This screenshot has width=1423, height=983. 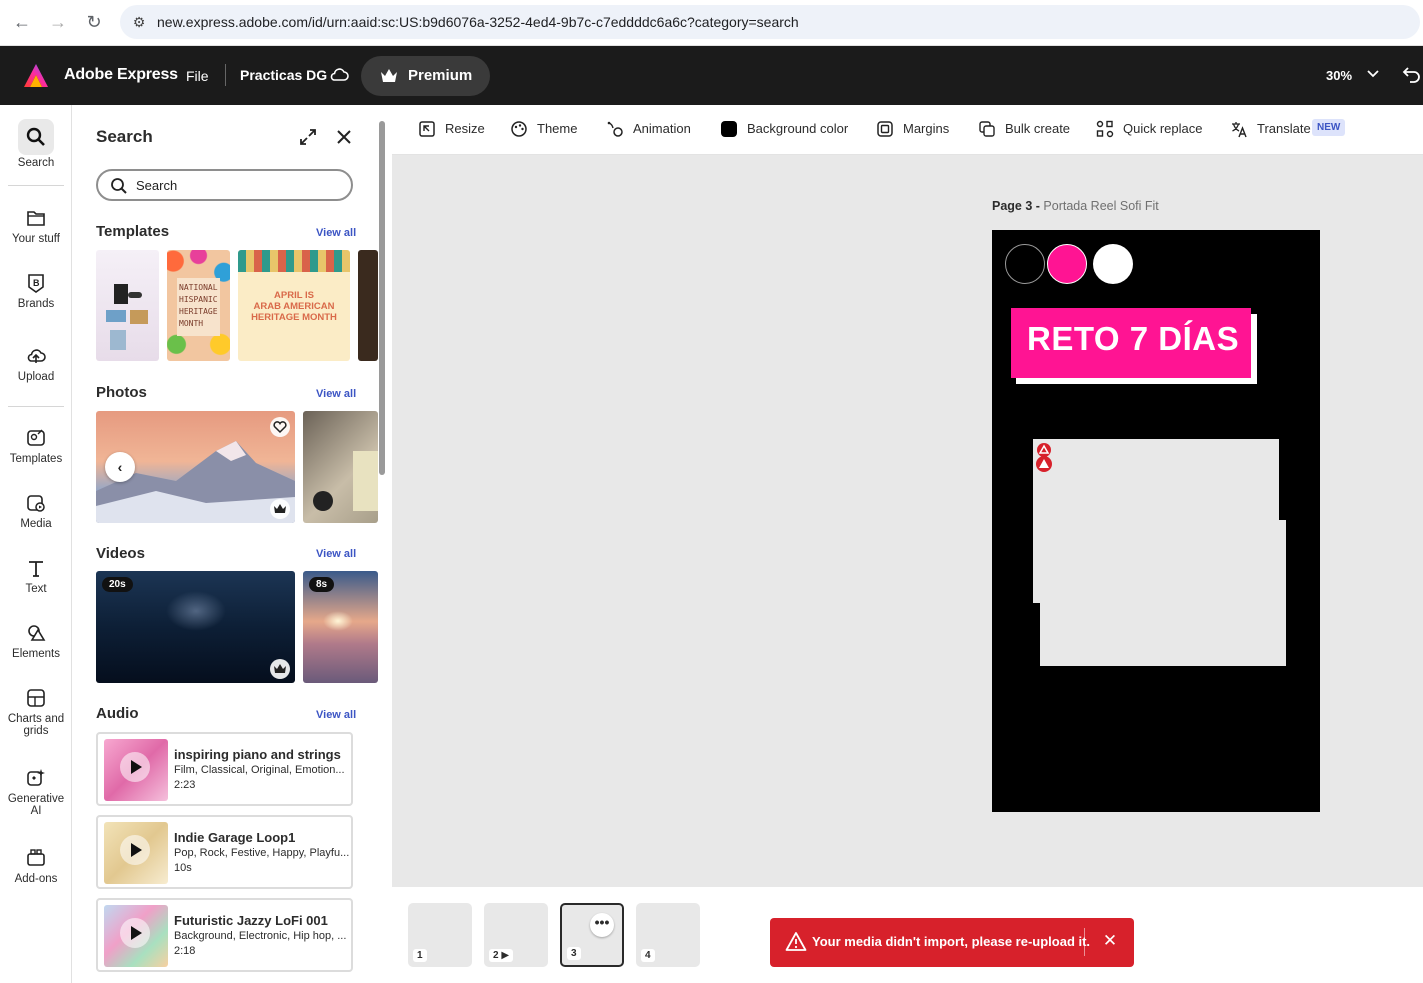 What do you see at coordinates (926, 128) in the screenshot?
I see `toolbar-label: Margins` at bounding box center [926, 128].